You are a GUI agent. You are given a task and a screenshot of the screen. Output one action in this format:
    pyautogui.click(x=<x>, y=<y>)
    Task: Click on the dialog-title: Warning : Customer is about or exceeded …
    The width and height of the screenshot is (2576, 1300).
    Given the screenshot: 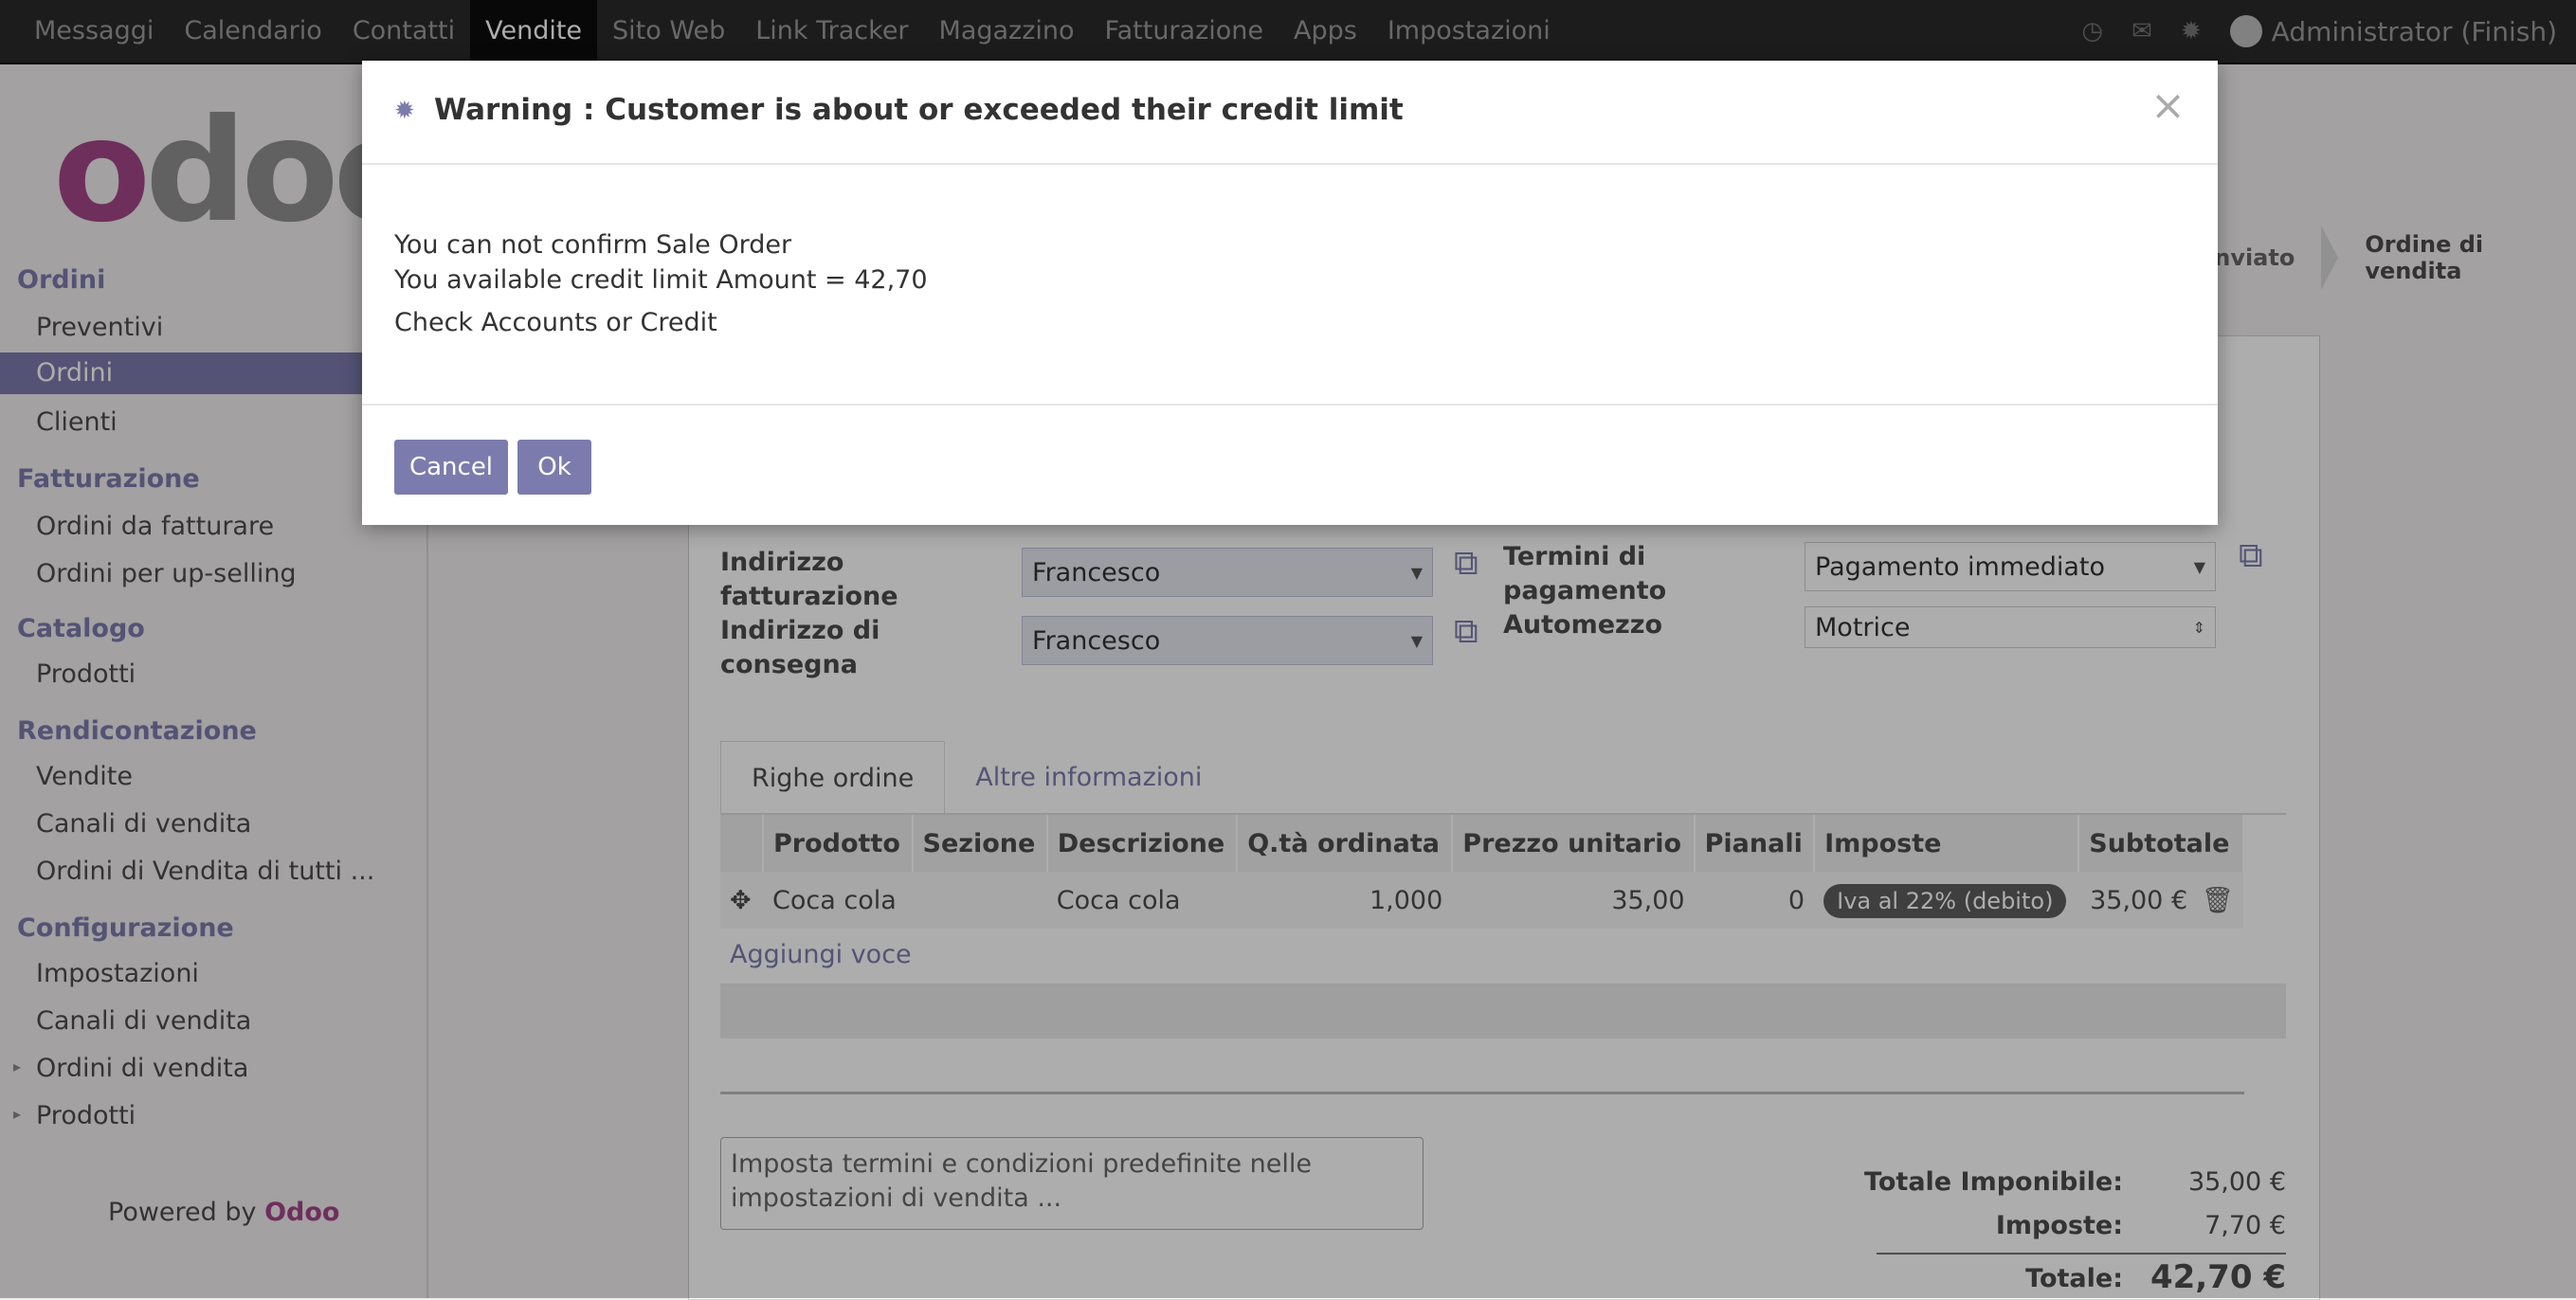 What is the action you would take?
    pyautogui.click(x=919, y=110)
    